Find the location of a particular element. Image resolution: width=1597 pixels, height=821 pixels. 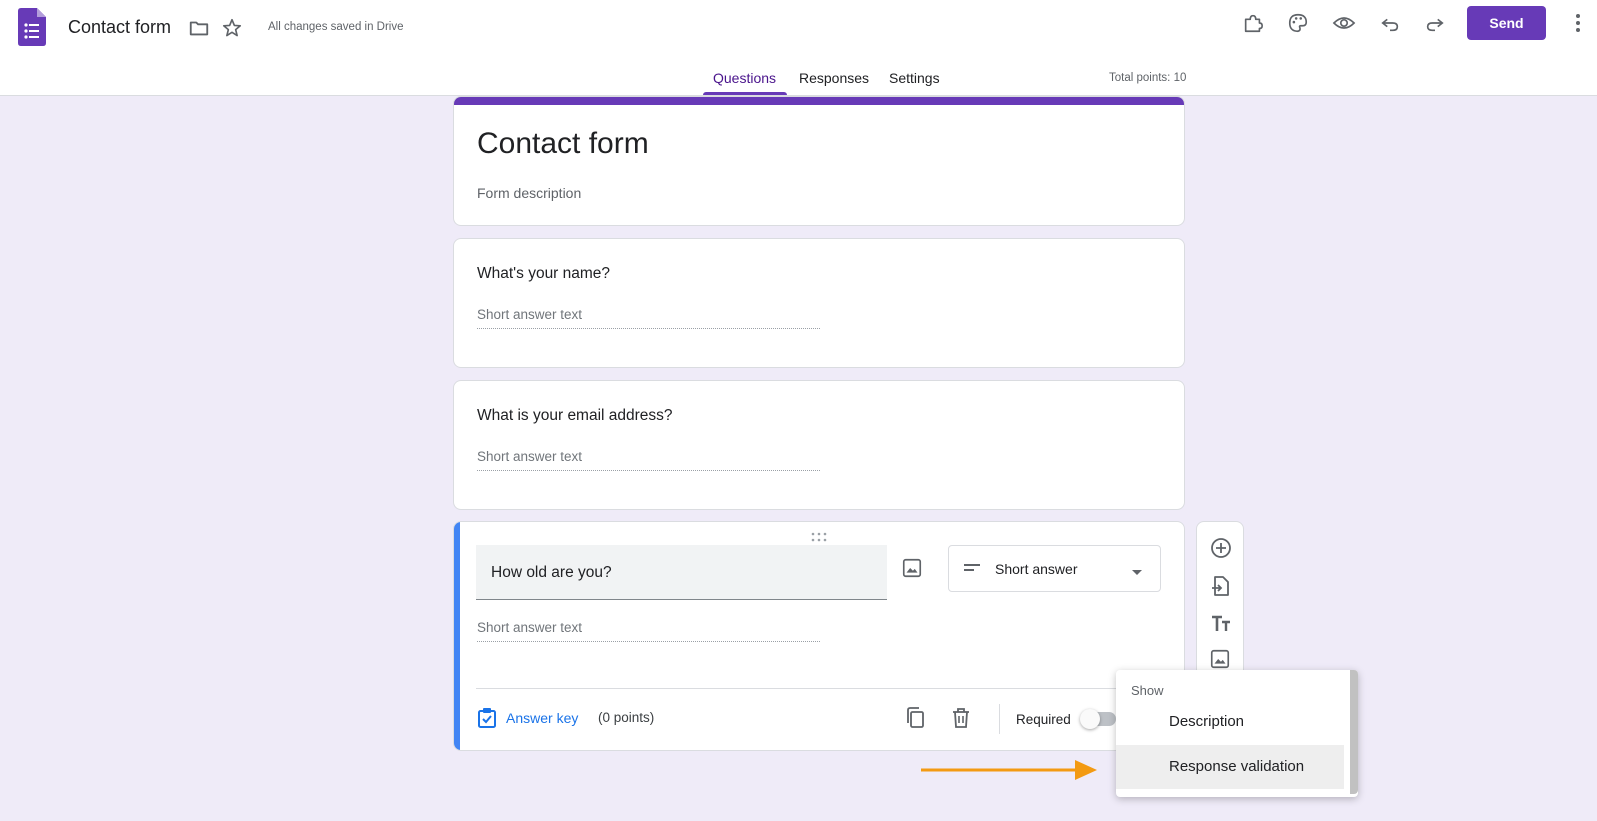

question-title: What's your name? is located at coordinates (544, 273).